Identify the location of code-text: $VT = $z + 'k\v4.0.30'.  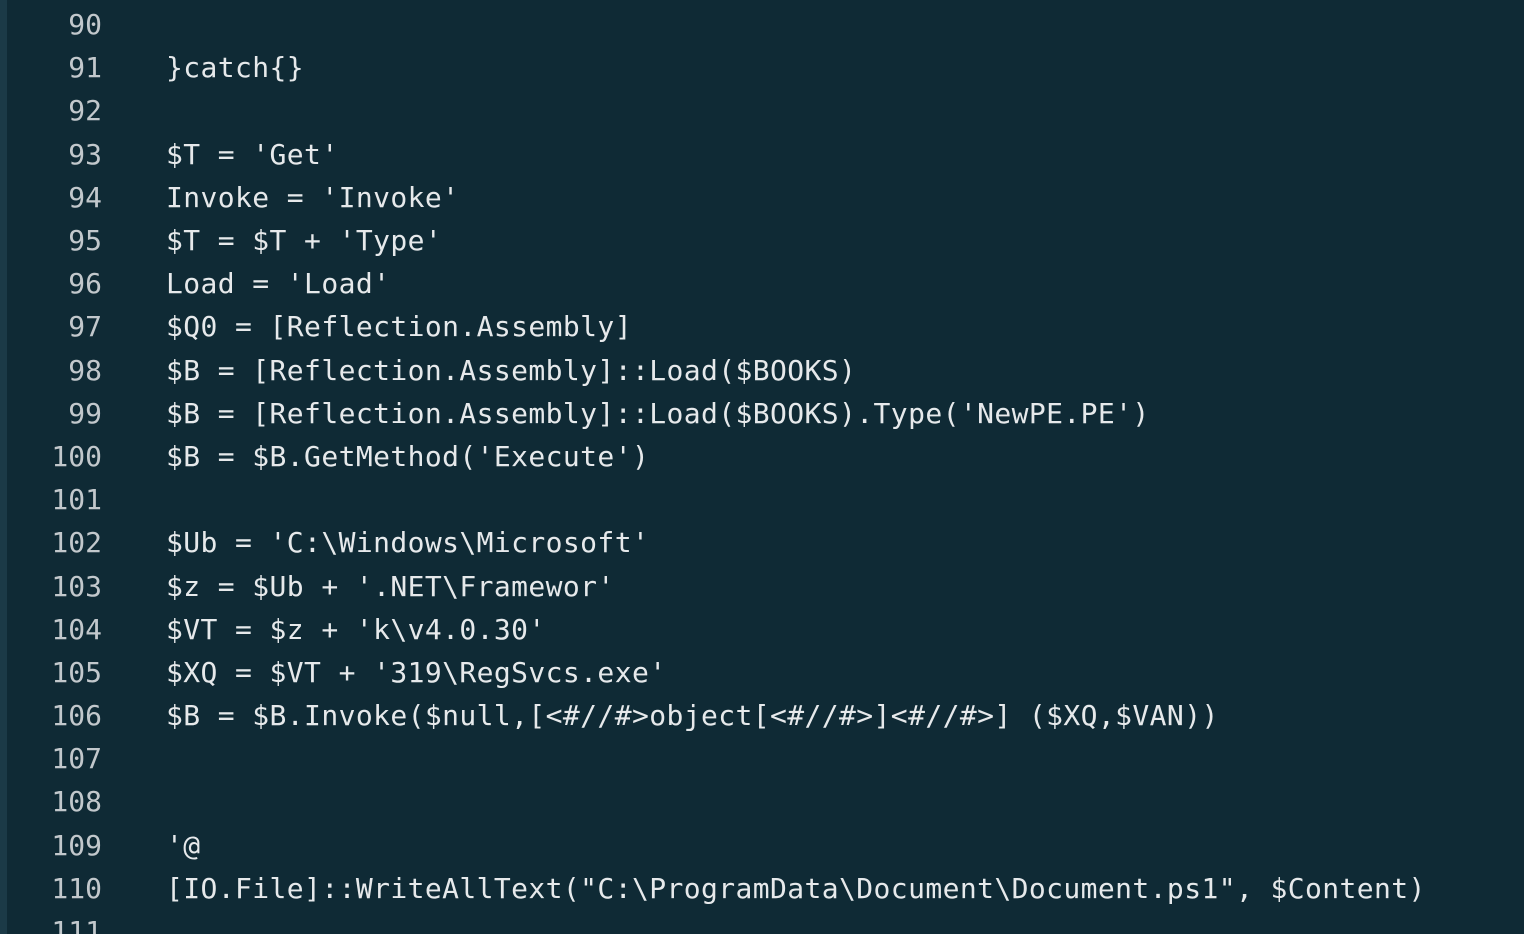
(356, 629).